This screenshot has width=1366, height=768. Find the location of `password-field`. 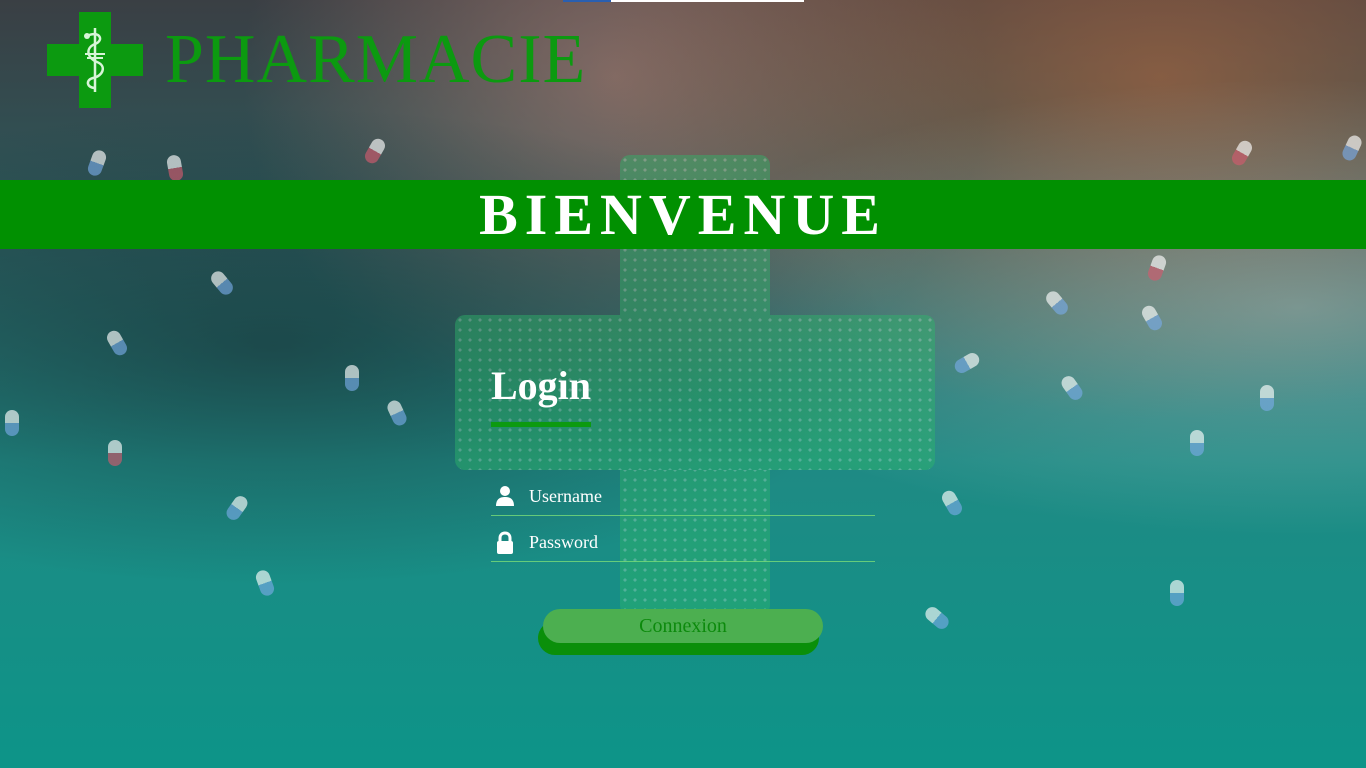

password-field is located at coordinates (683, 542).